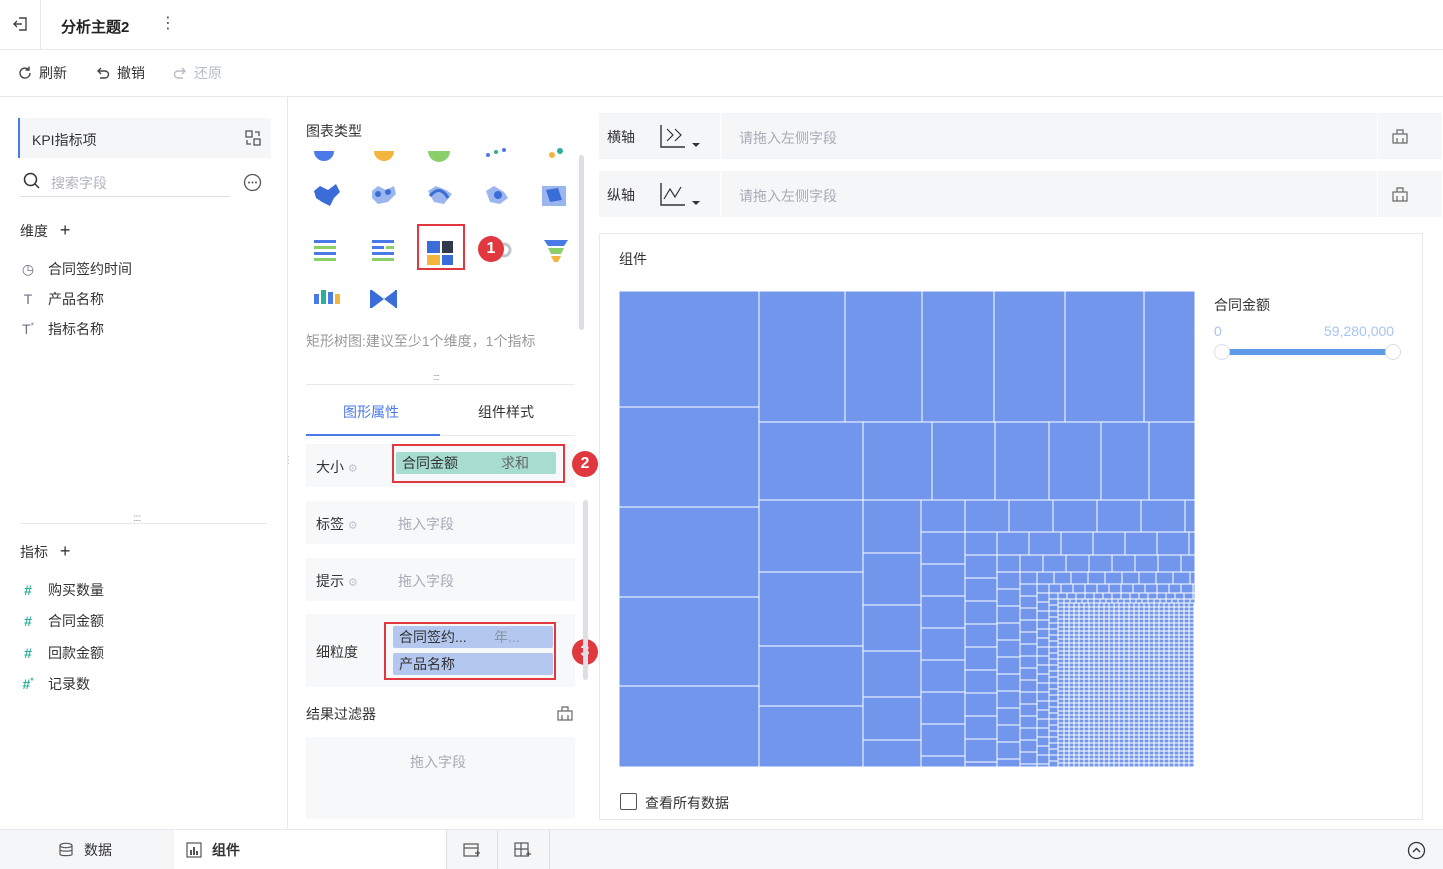 Image resolution: width=1443 pixels, height=869 pixels. What do you see at coordinates (383, 250) in the screenshot?
I see `cross-table-icon` at bounding box center [383, 250].